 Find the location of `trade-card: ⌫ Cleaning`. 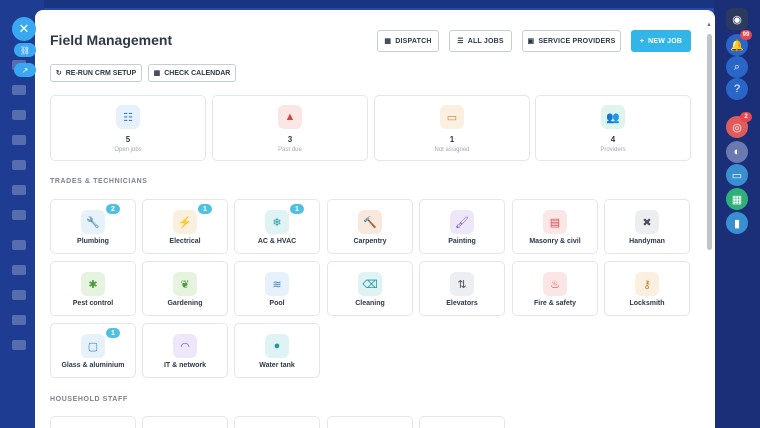

trade-card: ⌫ Cleaning is located at coordinates (370, 288).